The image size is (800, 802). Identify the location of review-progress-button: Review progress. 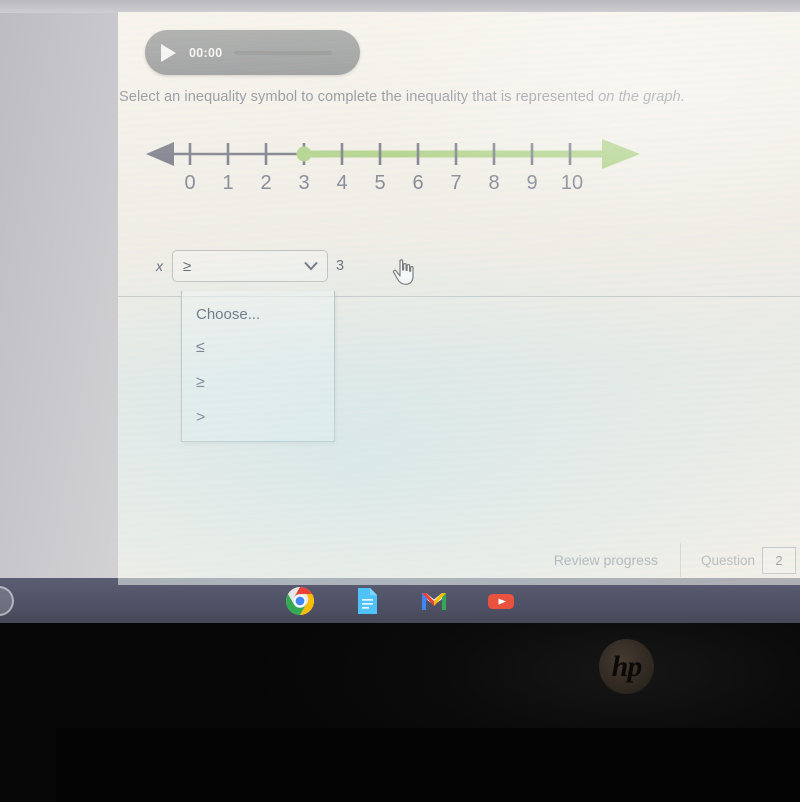
(617, 560).